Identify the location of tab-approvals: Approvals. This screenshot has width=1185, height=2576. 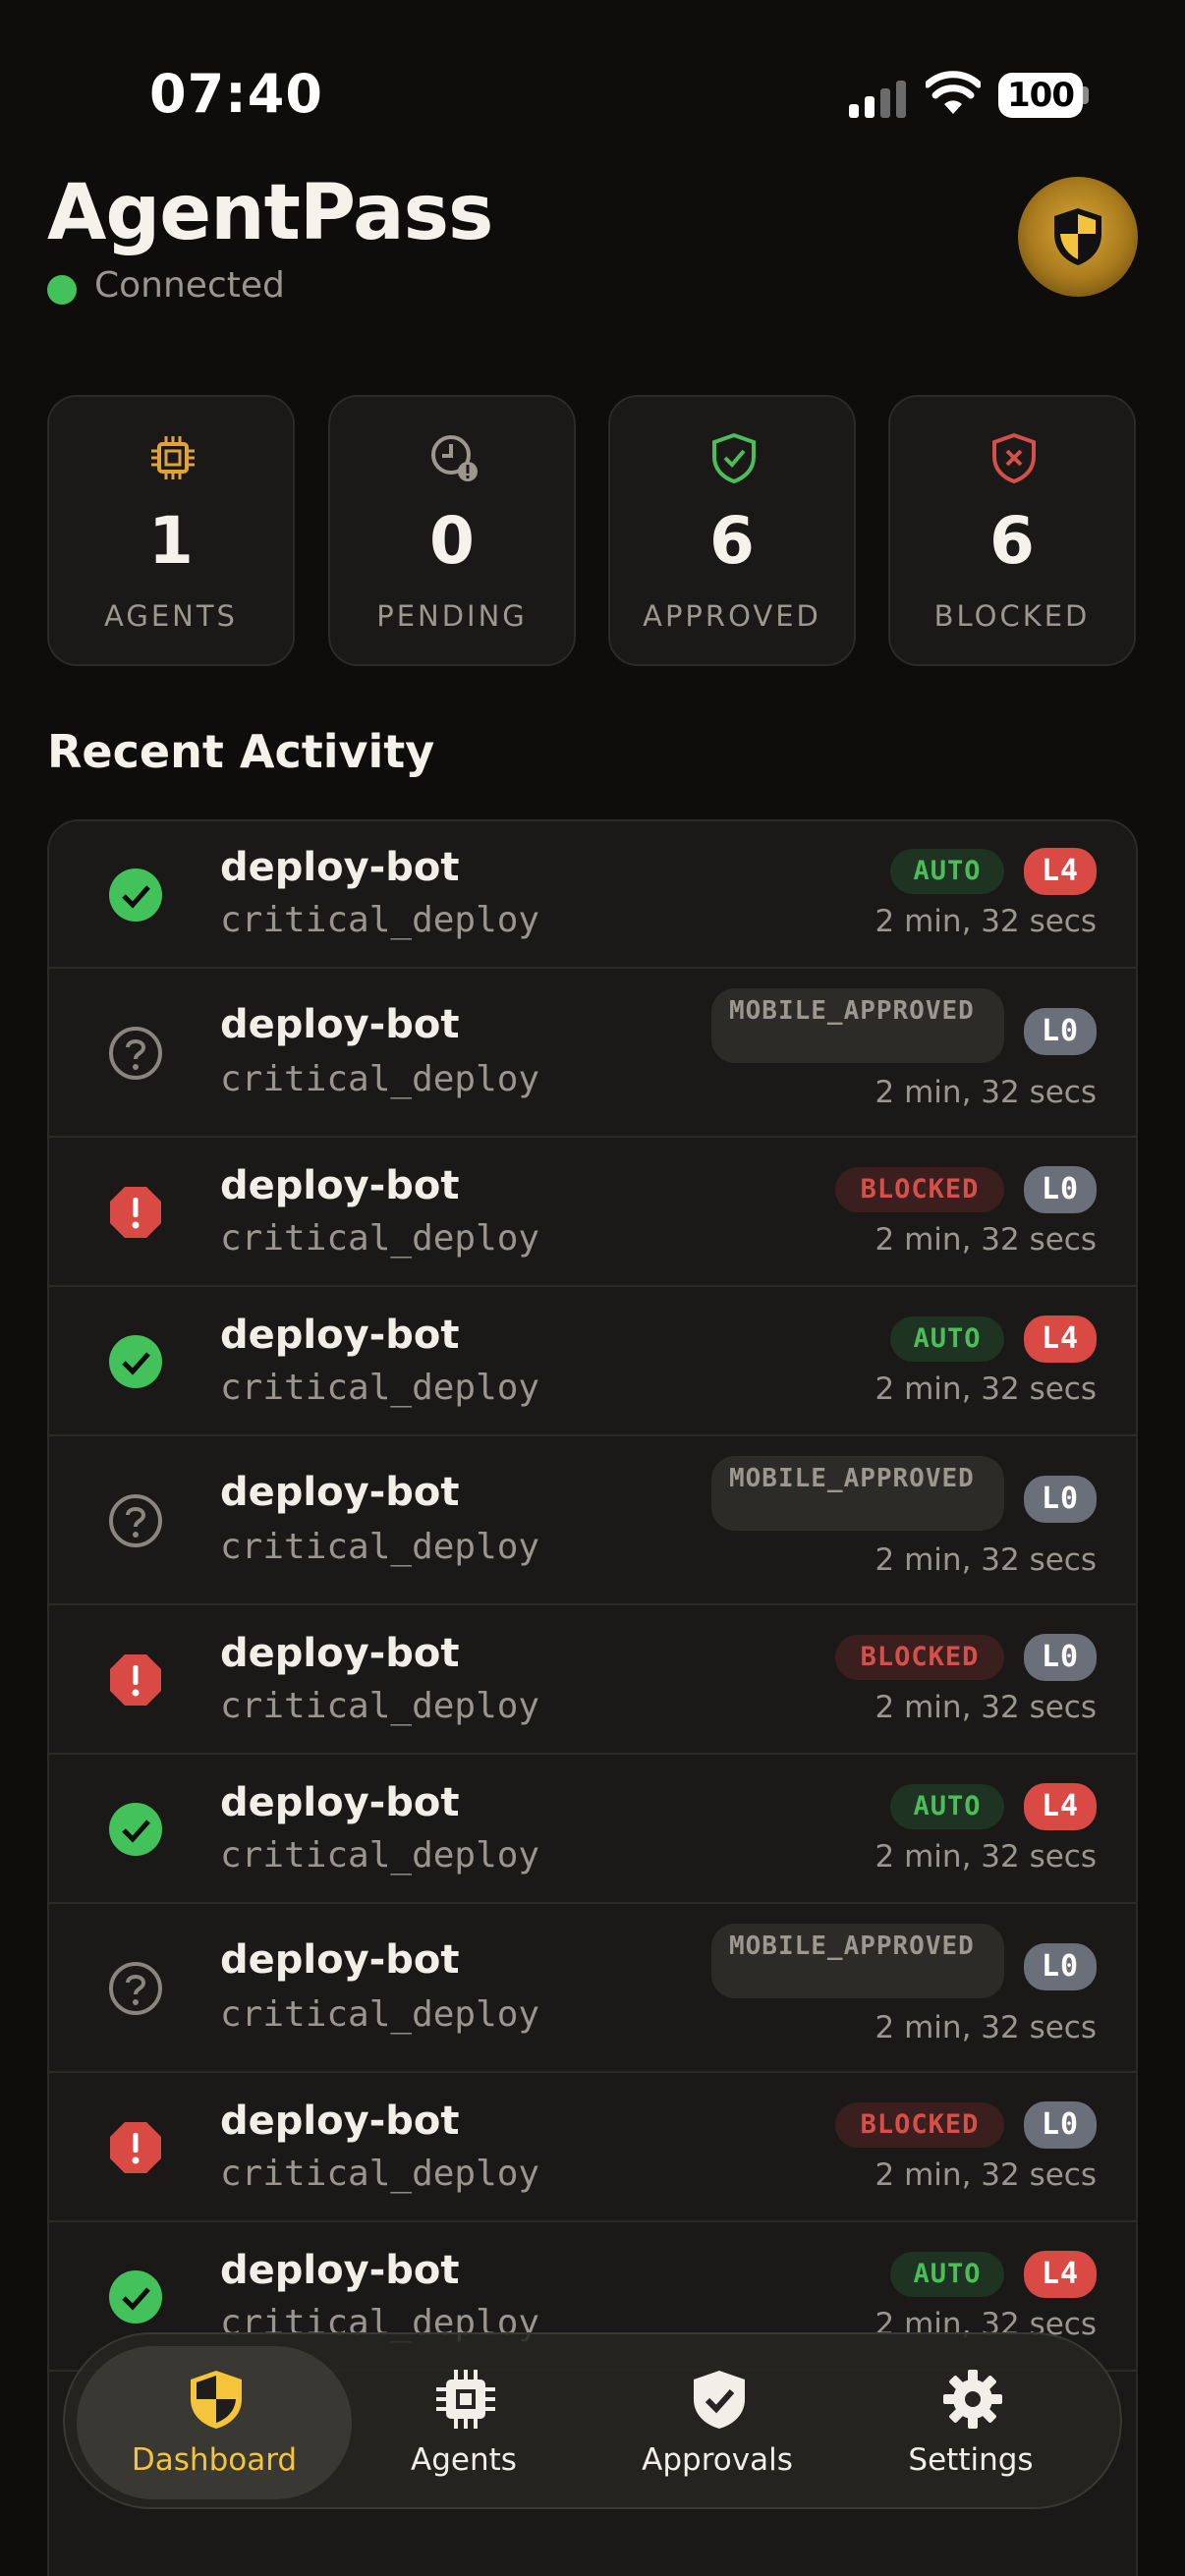
(718, 2422).